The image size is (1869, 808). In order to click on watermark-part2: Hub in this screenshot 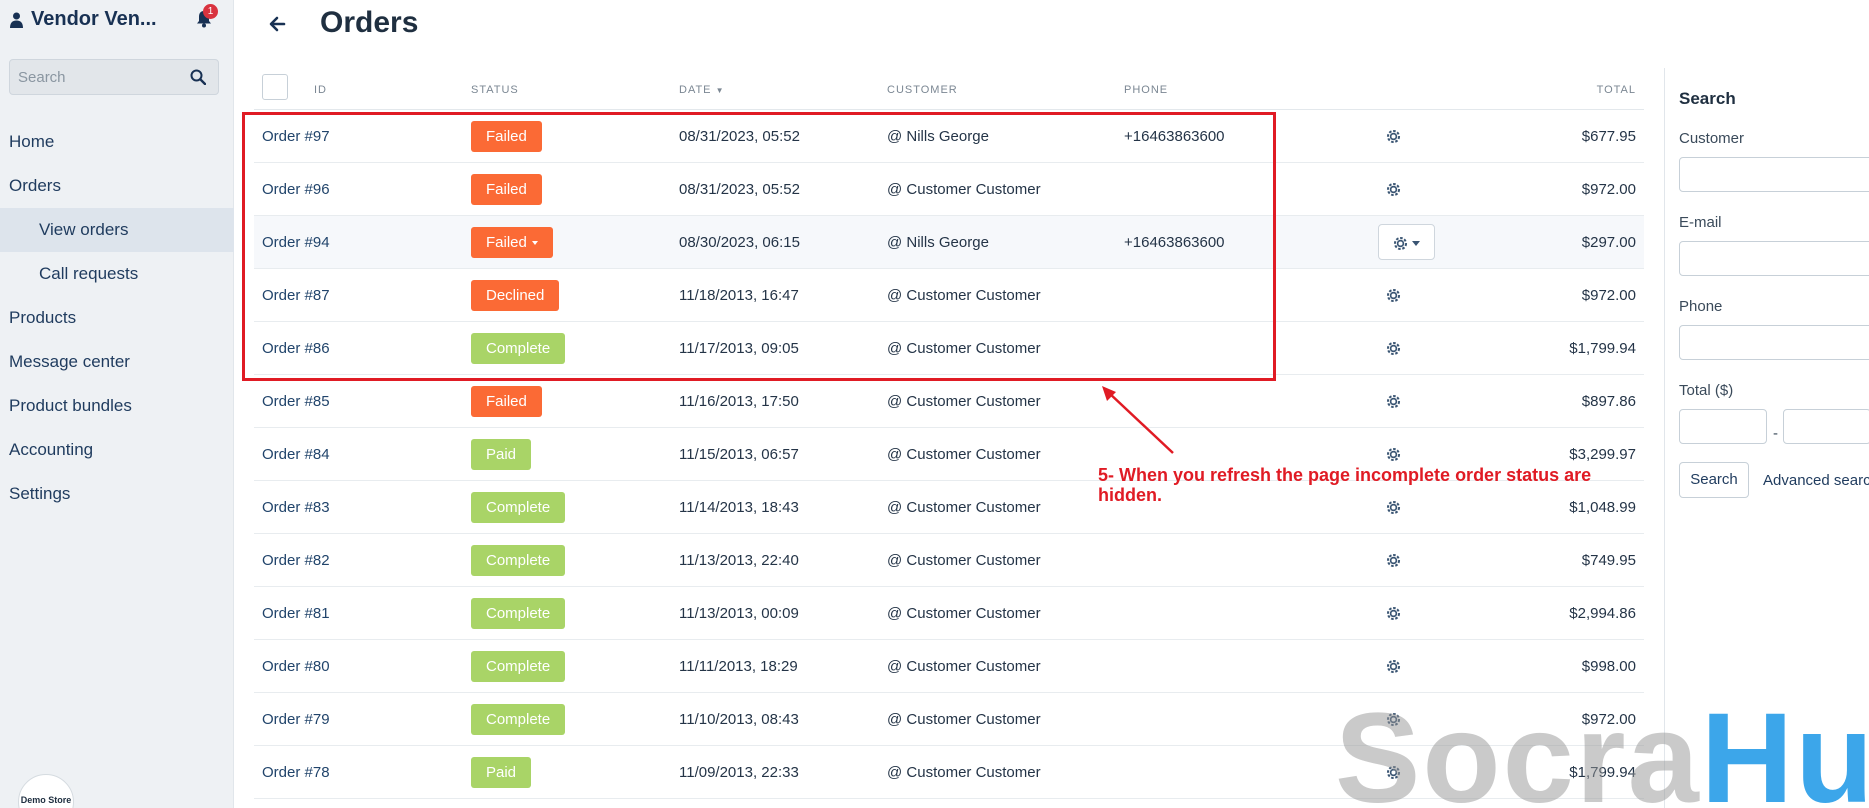, I will do `click(1784, 747)`.